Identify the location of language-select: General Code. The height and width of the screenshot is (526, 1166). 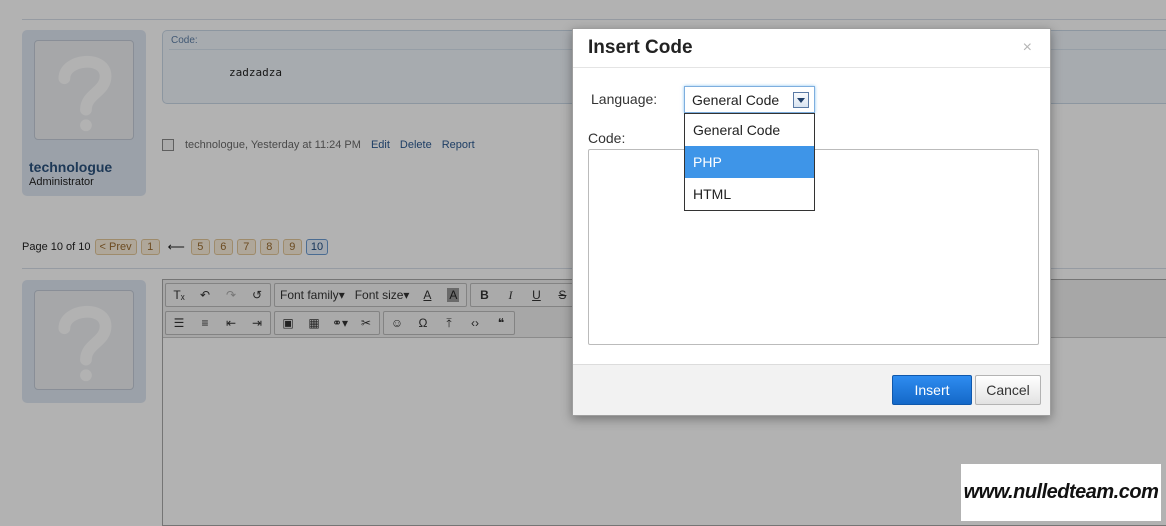
(749, 99).